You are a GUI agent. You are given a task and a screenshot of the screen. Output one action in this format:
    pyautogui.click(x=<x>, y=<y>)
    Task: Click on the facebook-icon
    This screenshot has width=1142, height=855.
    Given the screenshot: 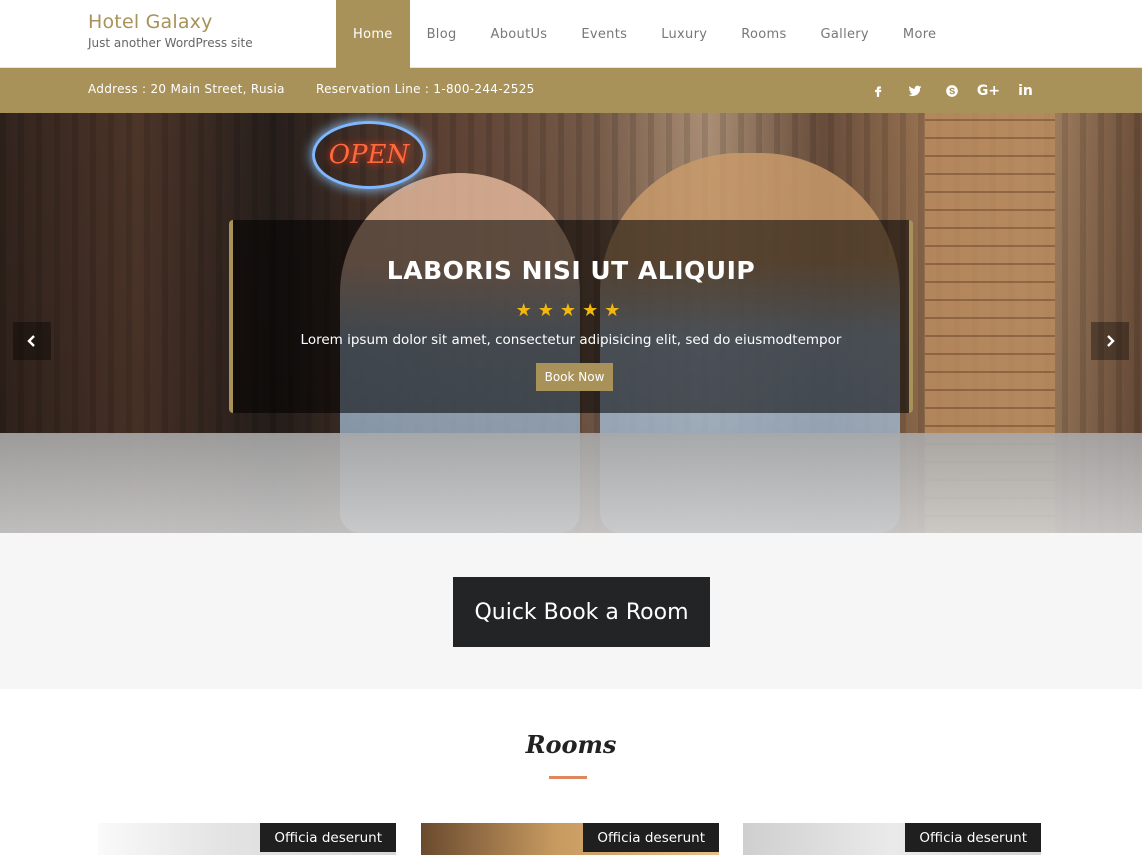 What is the action you would take?
    pyautogui.click(x=877, y=91)
    